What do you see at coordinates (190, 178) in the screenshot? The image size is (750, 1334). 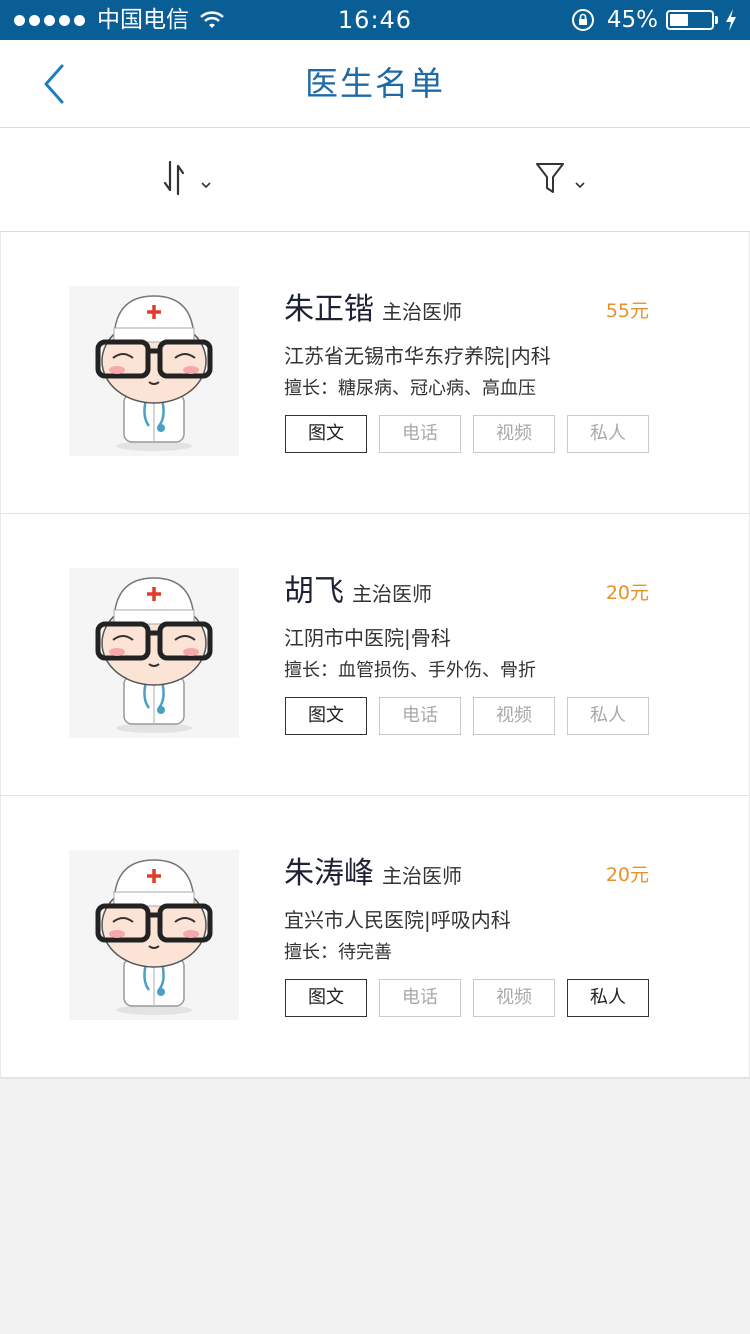 I see `sort-button` at bounding box center [190, 178].